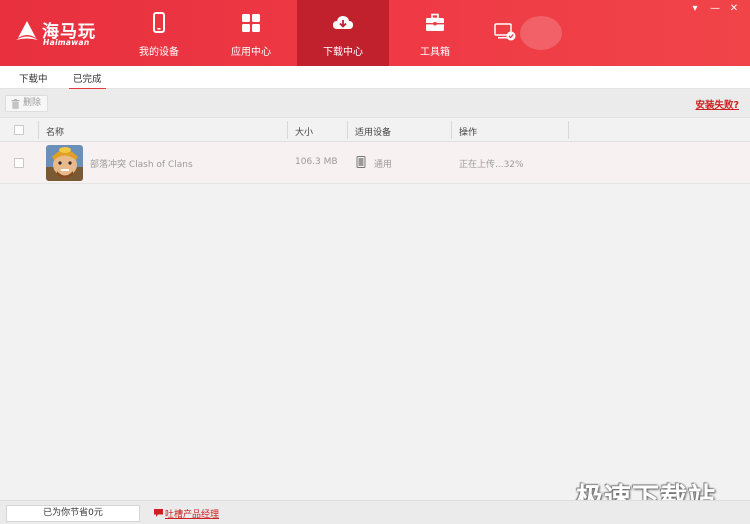  Describe the element at coordinates (87, 80) in the screenshot. I see `tab-completed: 已完成` at that location.